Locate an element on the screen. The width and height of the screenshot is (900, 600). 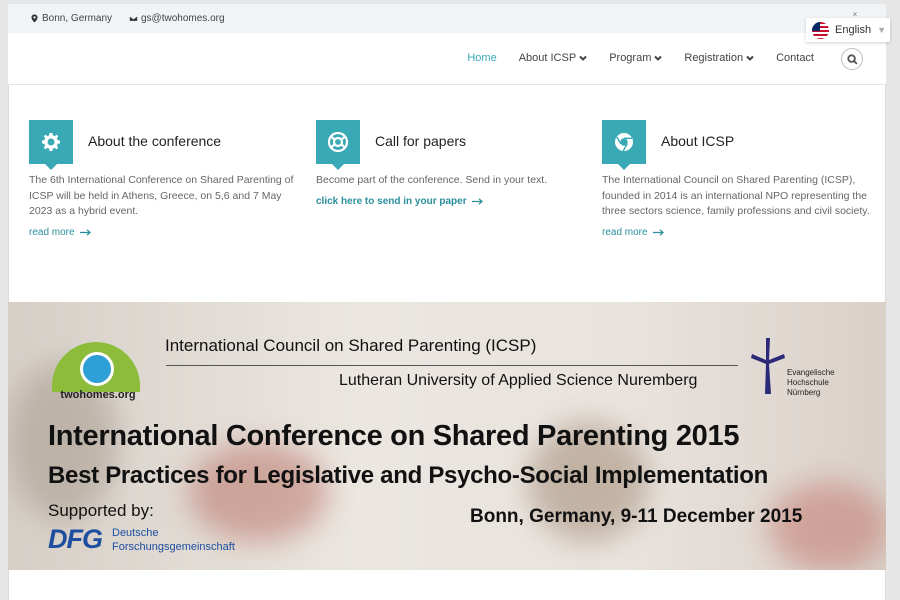
dfg-name-line-1: Deutsche is located at coordinates (135, 532).